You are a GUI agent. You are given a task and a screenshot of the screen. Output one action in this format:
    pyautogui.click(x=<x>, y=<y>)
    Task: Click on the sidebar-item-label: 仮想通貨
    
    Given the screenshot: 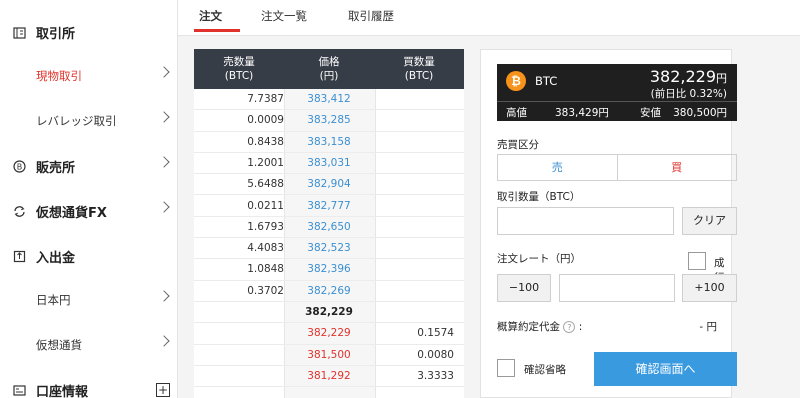 What is the action you would take?
    pyautogui.click(x=59, y=345)
    